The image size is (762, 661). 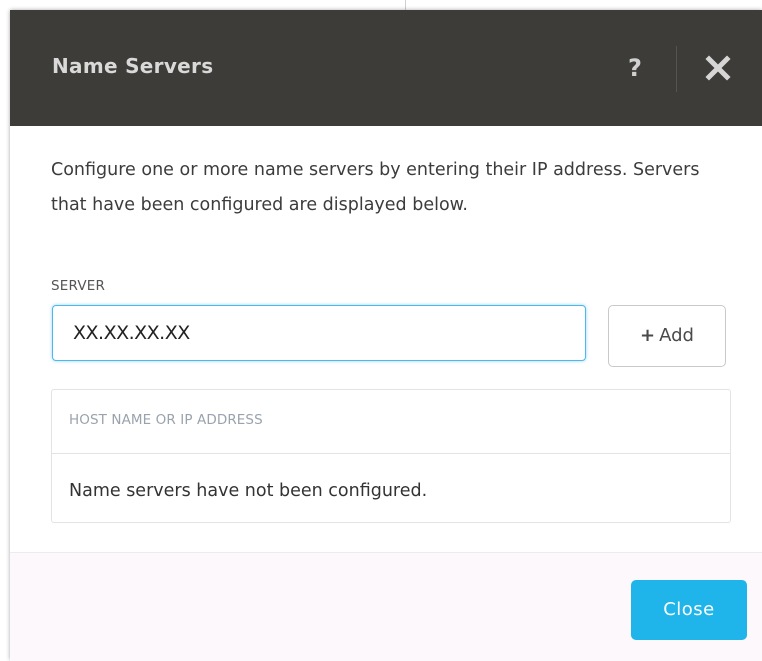 What do you see at coordinates (676, 335) in the screenshot?
I see `add-button-label: Add` at bounding box center [676, 335].